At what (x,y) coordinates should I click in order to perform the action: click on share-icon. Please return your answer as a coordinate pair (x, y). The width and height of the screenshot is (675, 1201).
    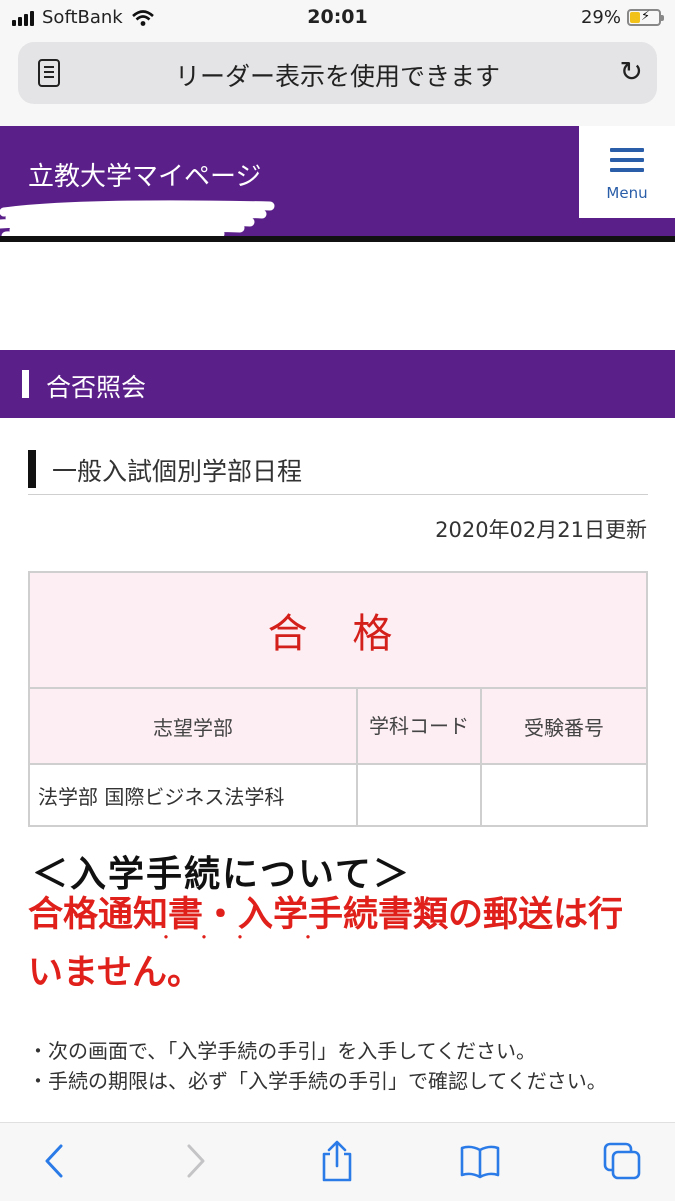
    Looking at the image, I should click on (337, 1161).